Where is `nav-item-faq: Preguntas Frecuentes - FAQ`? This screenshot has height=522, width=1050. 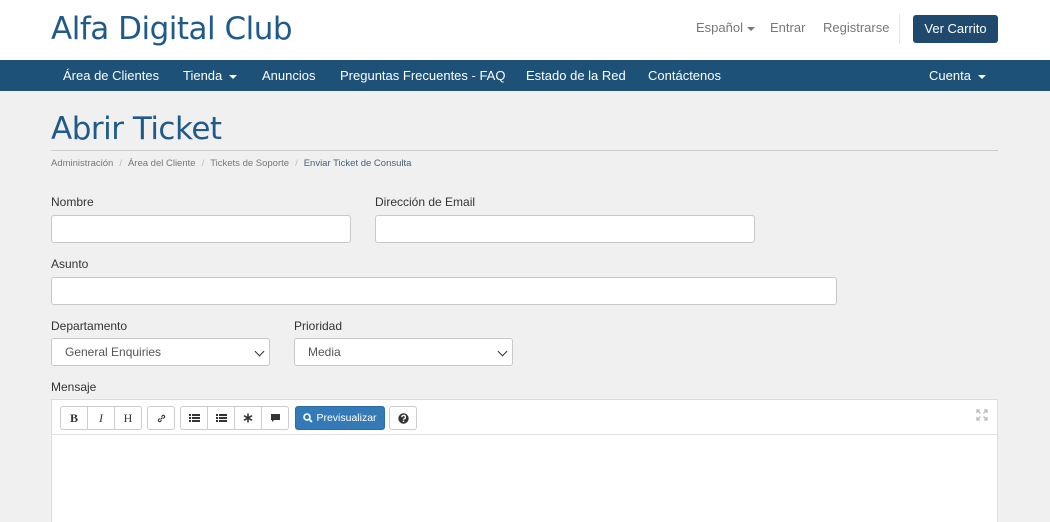 nav-item-faq: Preguntas Frecuentes - FAQ is located at coordinates (422, 75).